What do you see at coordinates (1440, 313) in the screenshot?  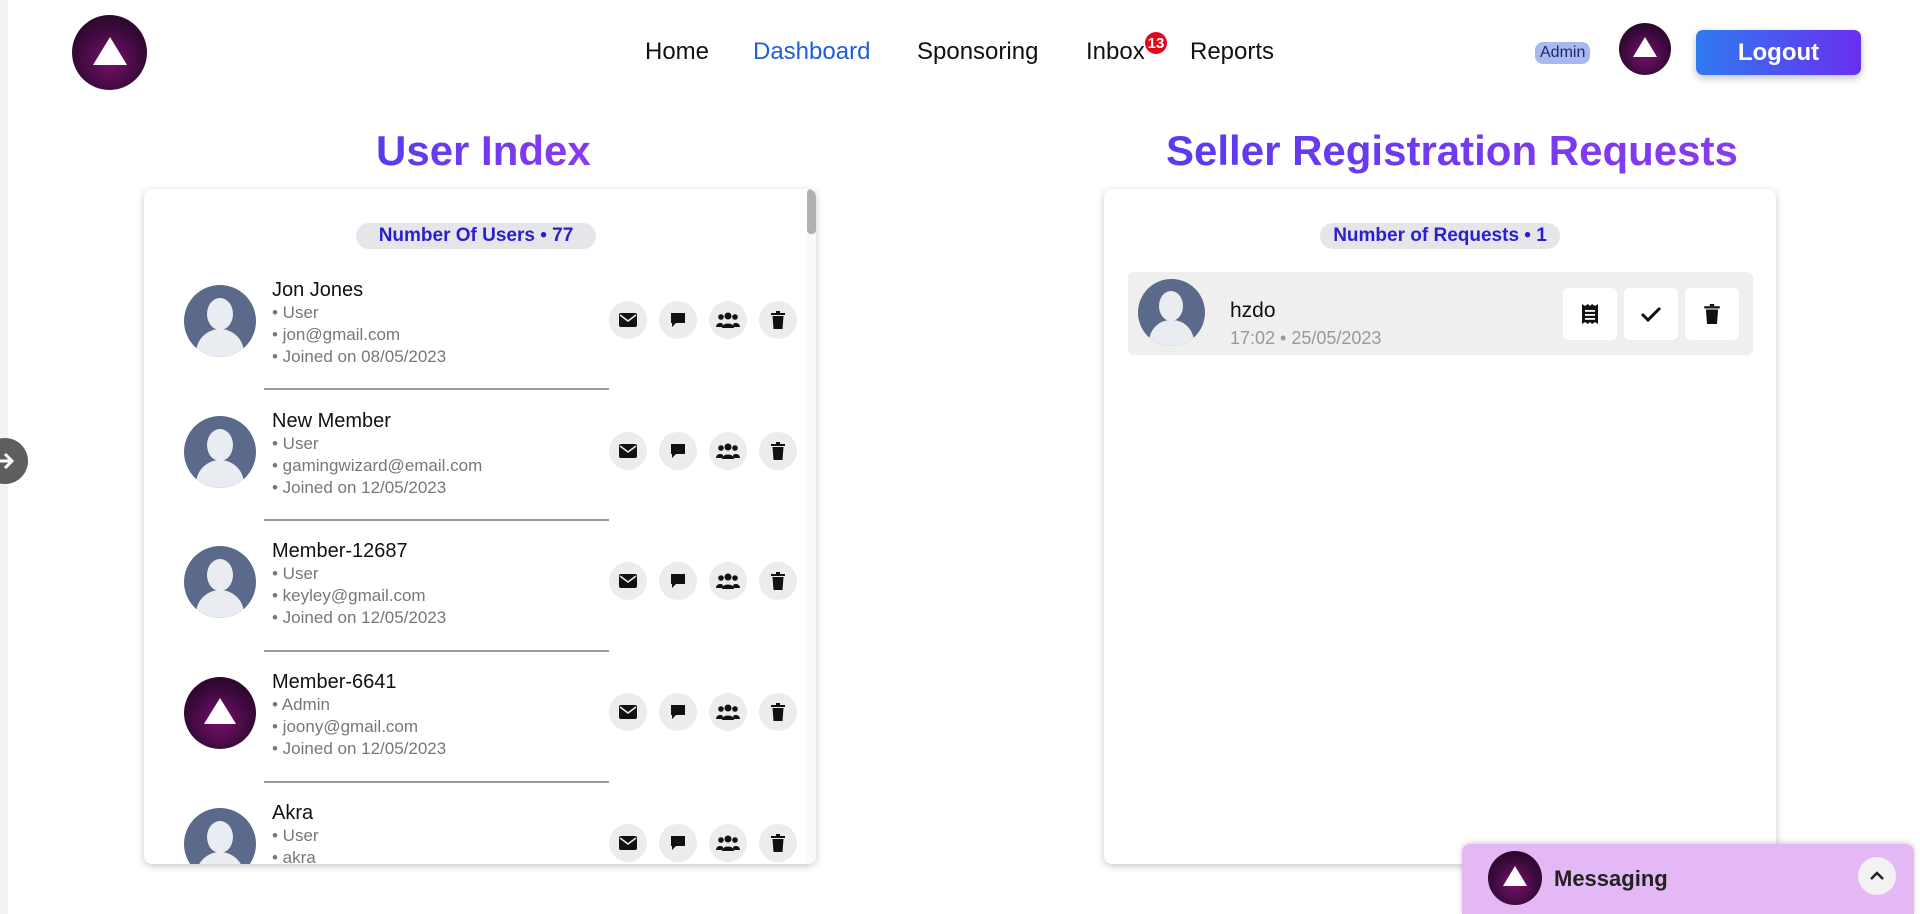 I see `request-row: hzdo 17:02 • 25/05/2023` at bounding box center [1440, 313].